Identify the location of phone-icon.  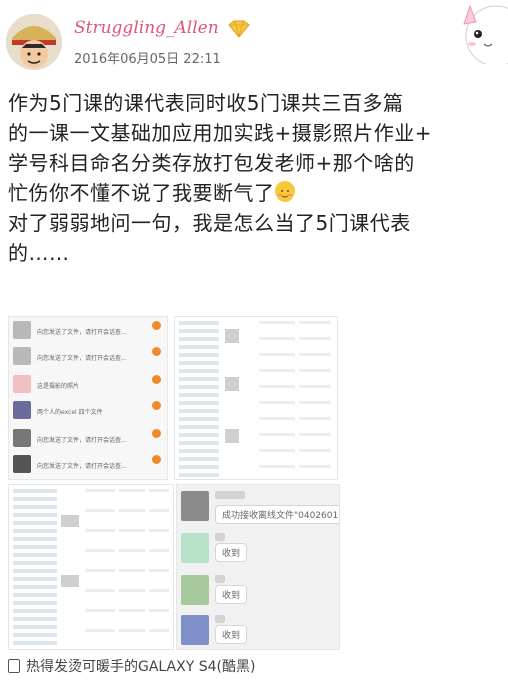
(14, 666).